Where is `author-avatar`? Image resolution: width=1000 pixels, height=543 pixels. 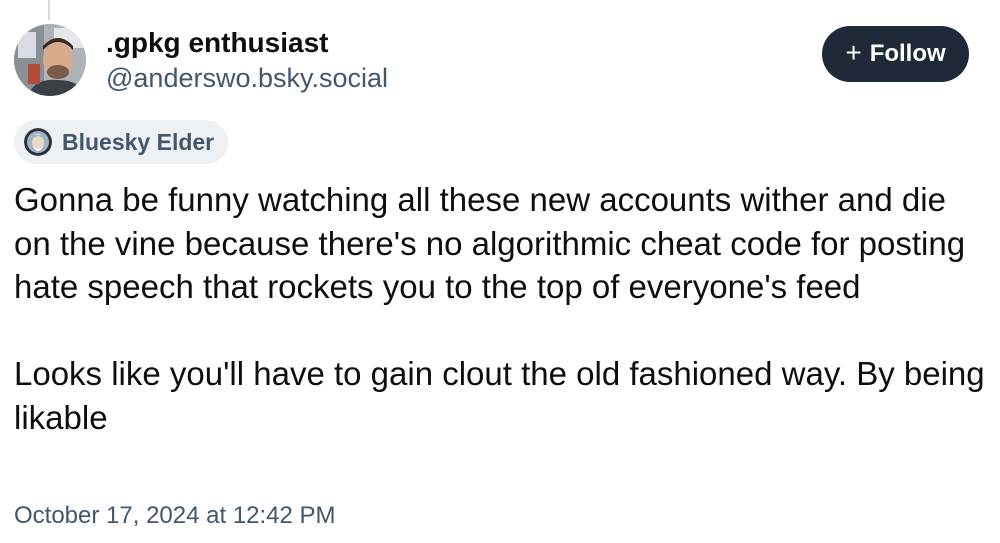
author-avatar is located at coordinates (50, 60).